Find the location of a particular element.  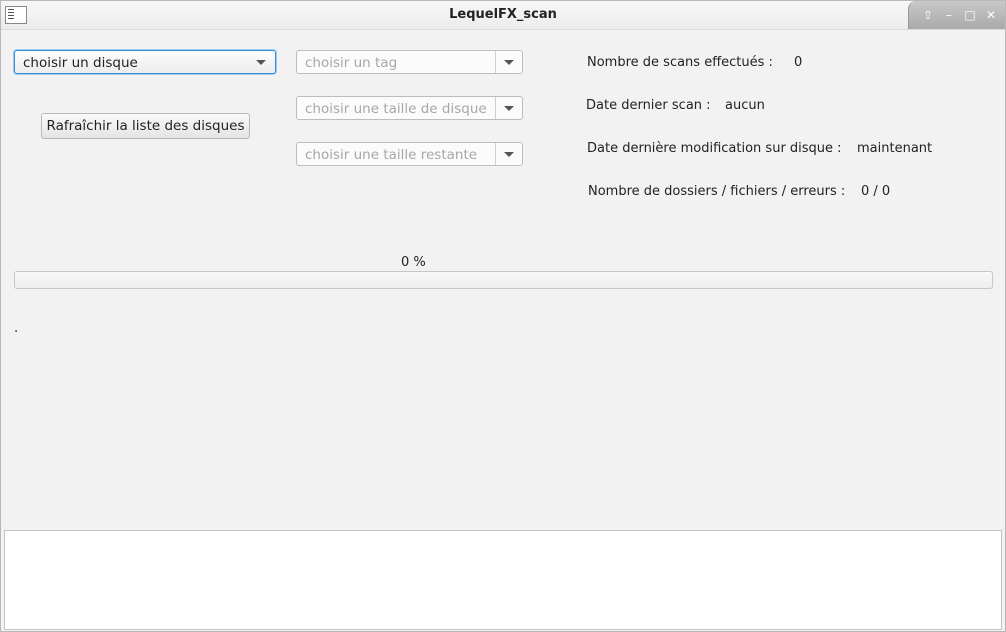

last-modification-label: Date dernière modification sur disque : is located at coordinates (714, 148).